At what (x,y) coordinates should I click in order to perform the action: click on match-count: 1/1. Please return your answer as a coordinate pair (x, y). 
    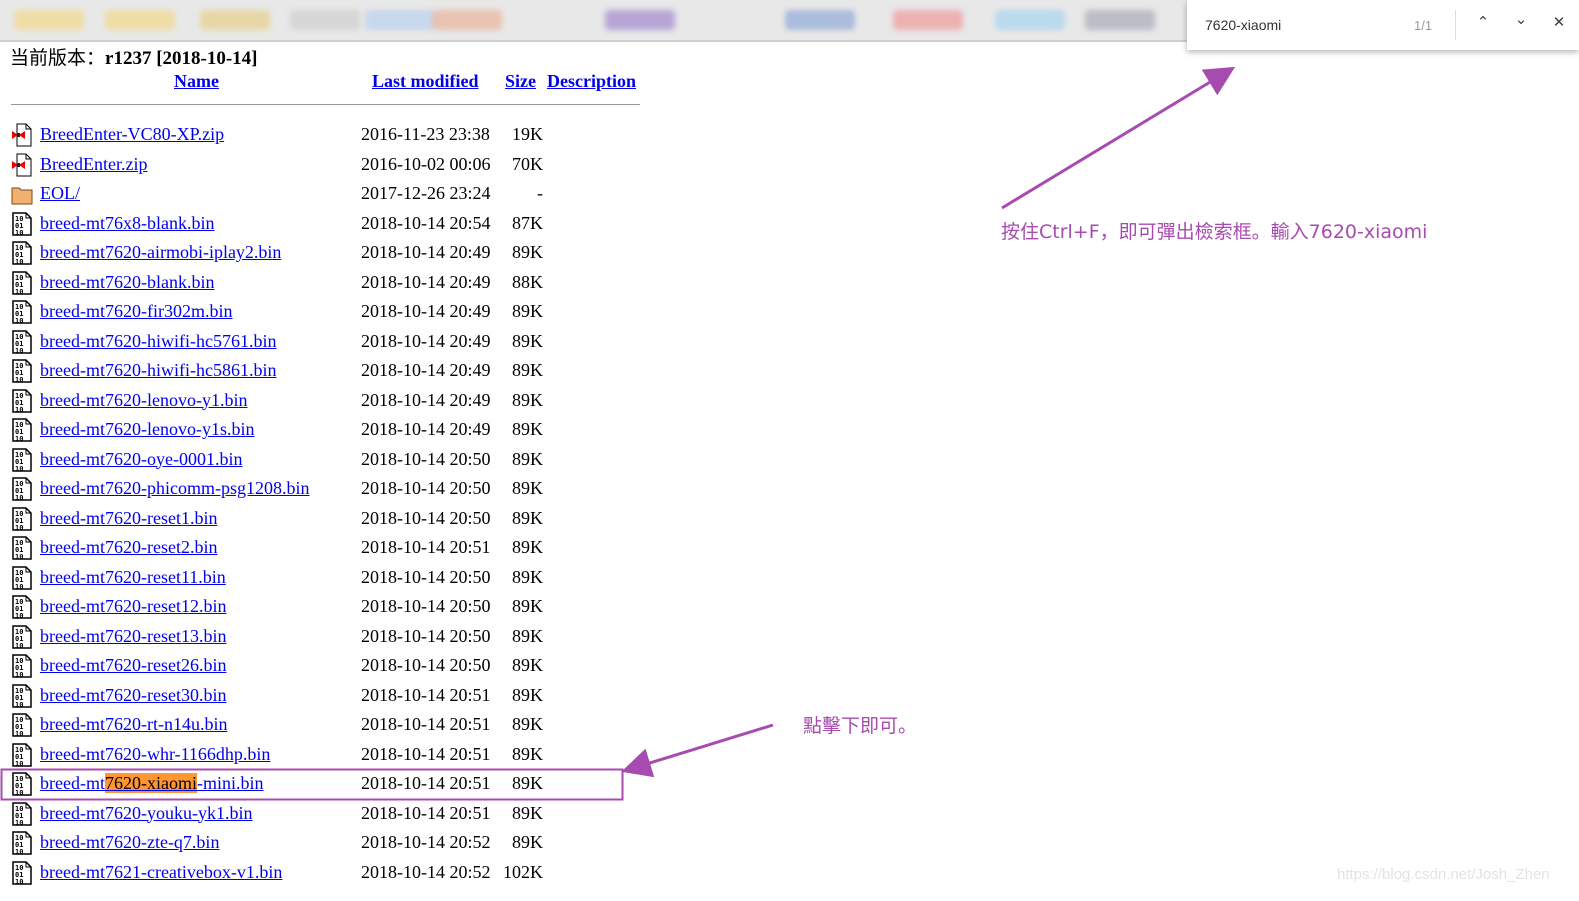
    Looking at the image, I should click on (1423, 25).